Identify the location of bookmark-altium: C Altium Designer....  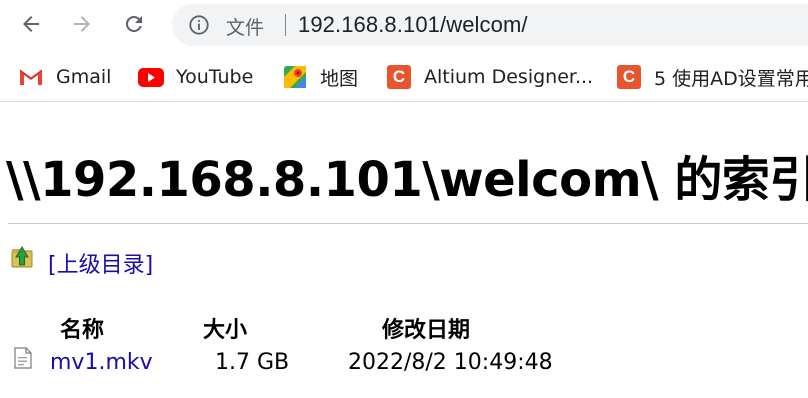
(489, 77).